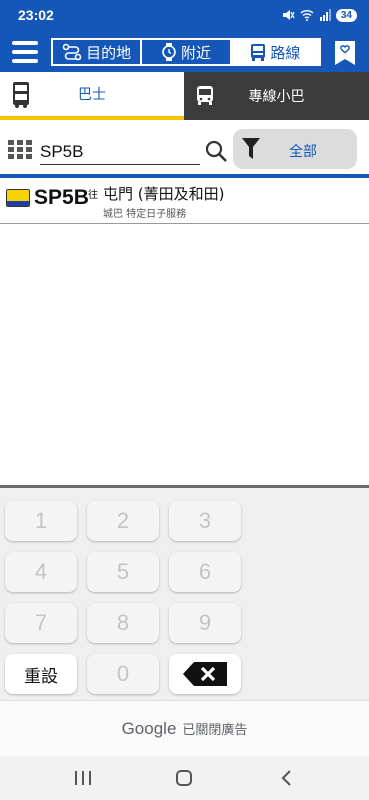 This screenshot has width=369, height=800. I want to click on filter-button: 全部, so click(295, 149).